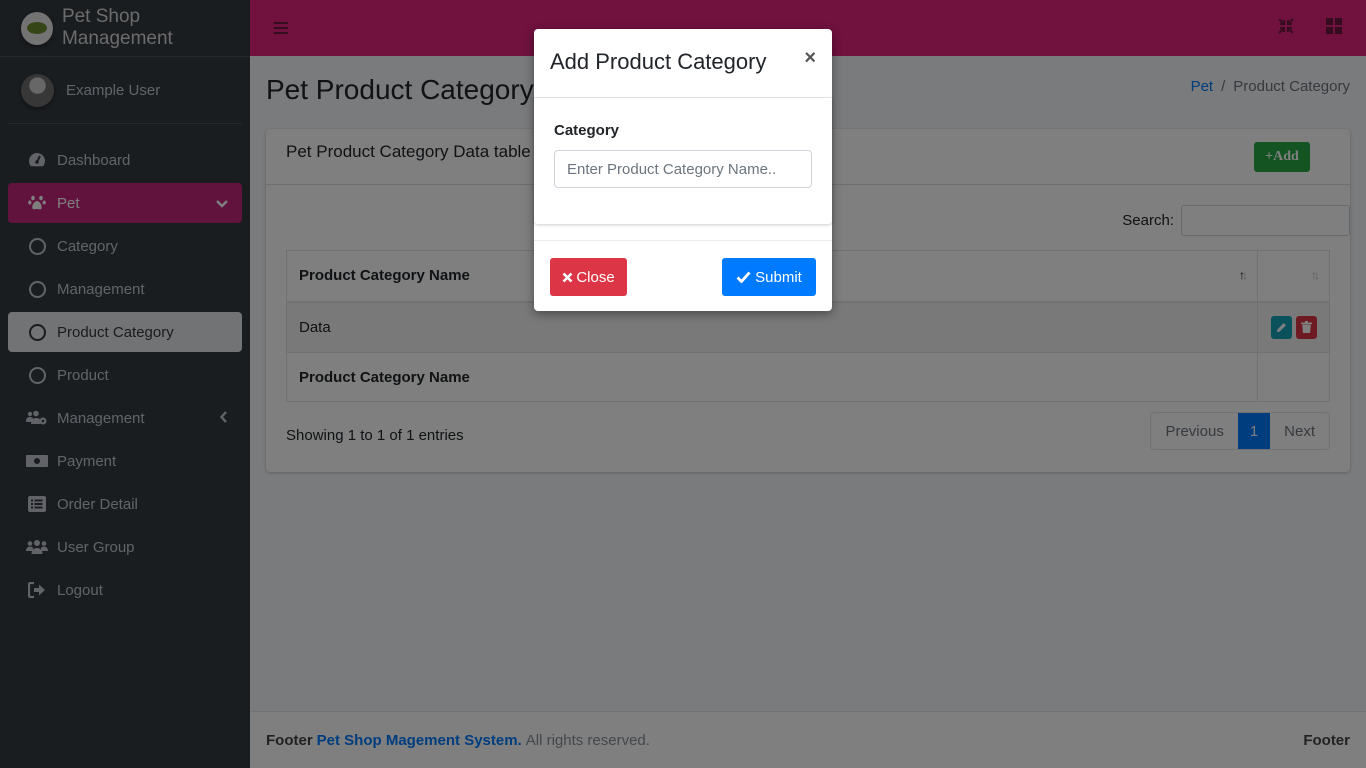  What do you see at coordinates (595, 277) in the screenshot?
I see `close-button-label: Close` at bounding box center [595, 277].